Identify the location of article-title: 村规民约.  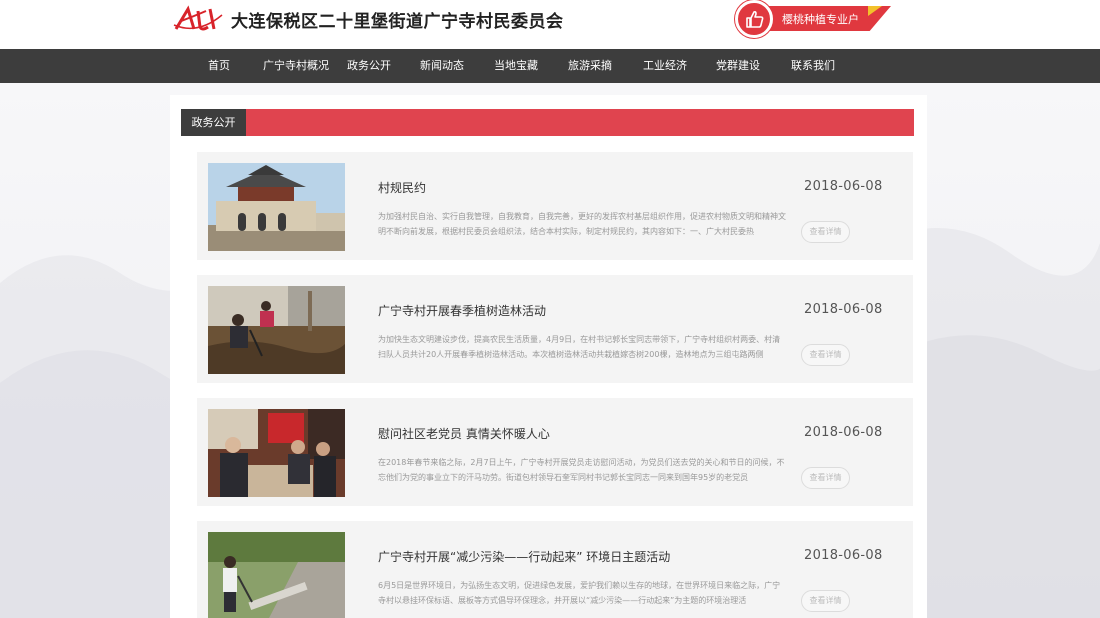
(402, 187).